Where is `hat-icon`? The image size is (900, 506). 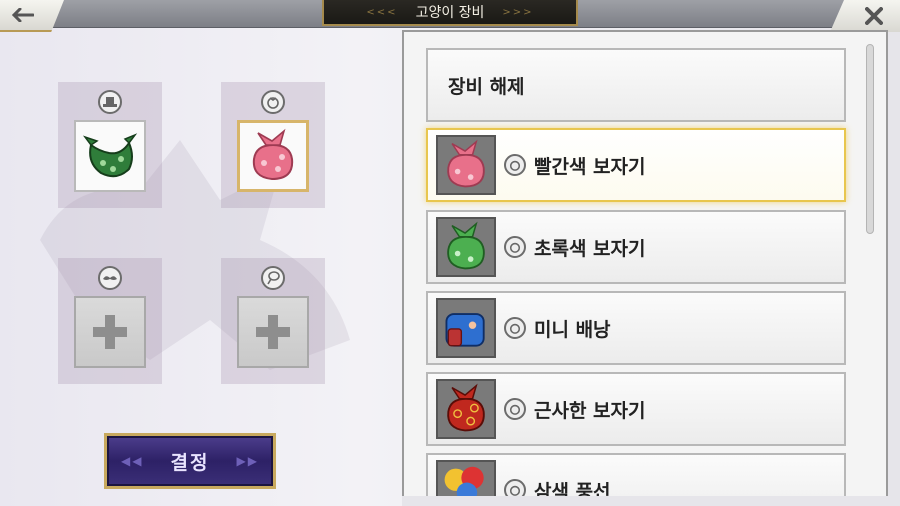 hat-icon is located at coordinates (110, 102).